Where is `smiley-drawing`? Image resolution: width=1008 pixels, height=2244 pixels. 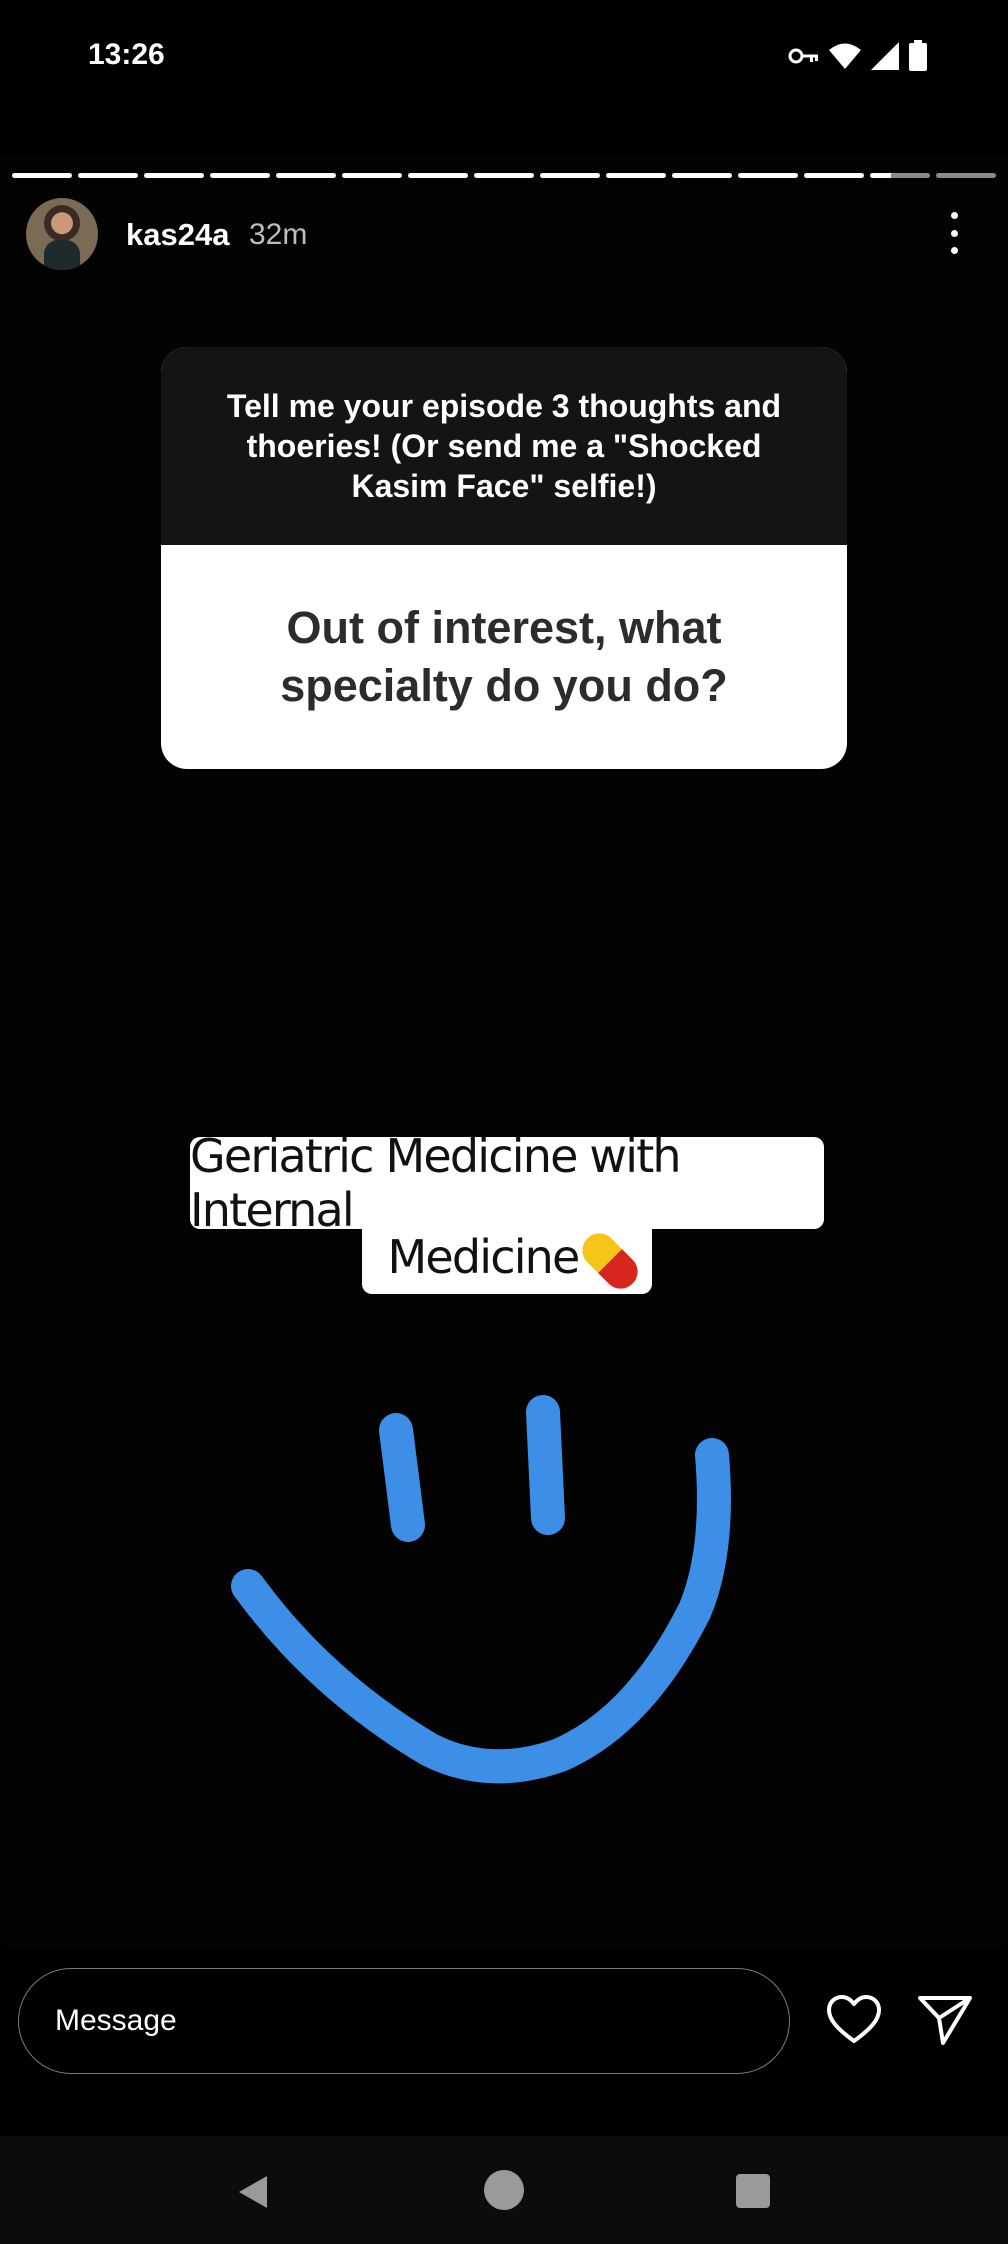 smiley-drawing is located at coordinates (481, 1589).